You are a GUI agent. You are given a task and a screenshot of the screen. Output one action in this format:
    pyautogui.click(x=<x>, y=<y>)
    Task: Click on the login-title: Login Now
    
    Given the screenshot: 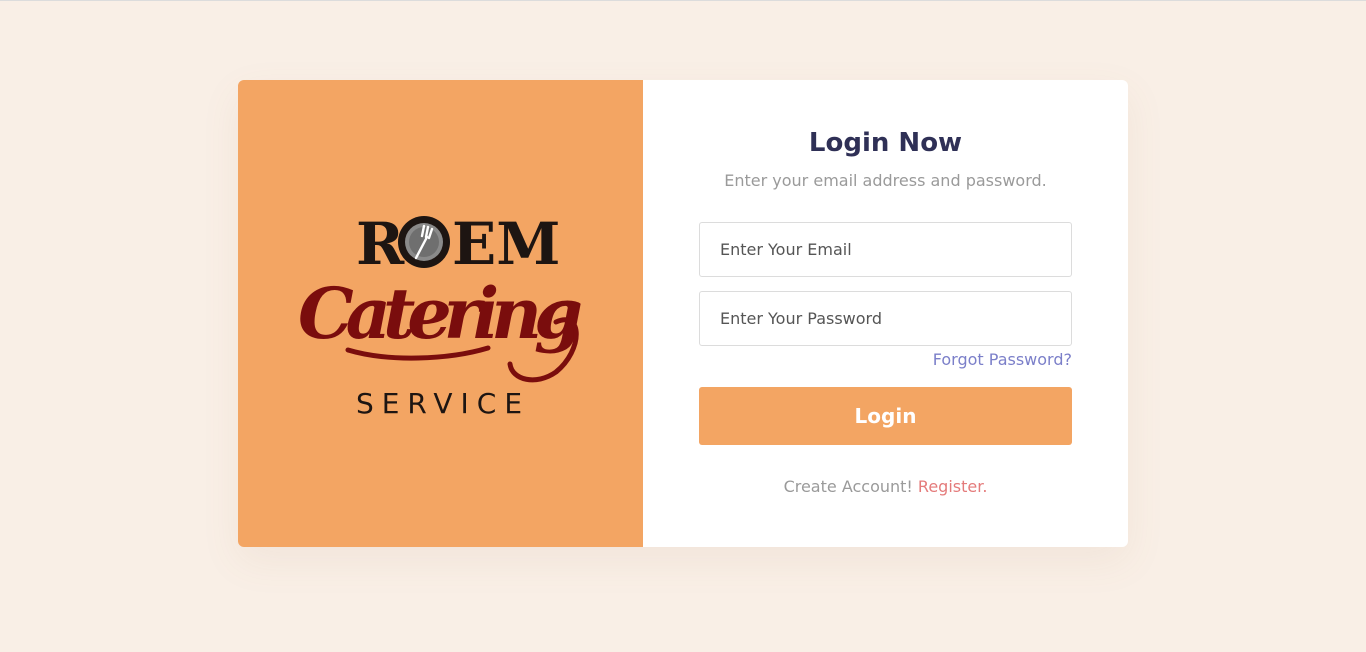 What is the action you would take?
    pyautogui.click(x=885, y=143)
    